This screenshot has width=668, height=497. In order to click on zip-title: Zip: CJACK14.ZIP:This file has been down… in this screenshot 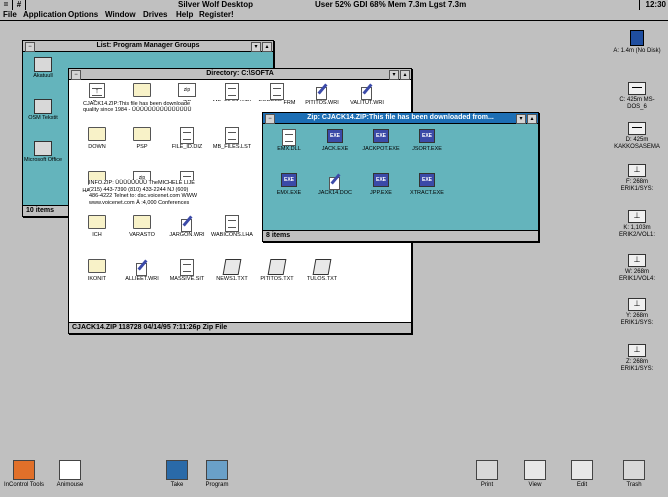, I will do `click(400, 118)`.